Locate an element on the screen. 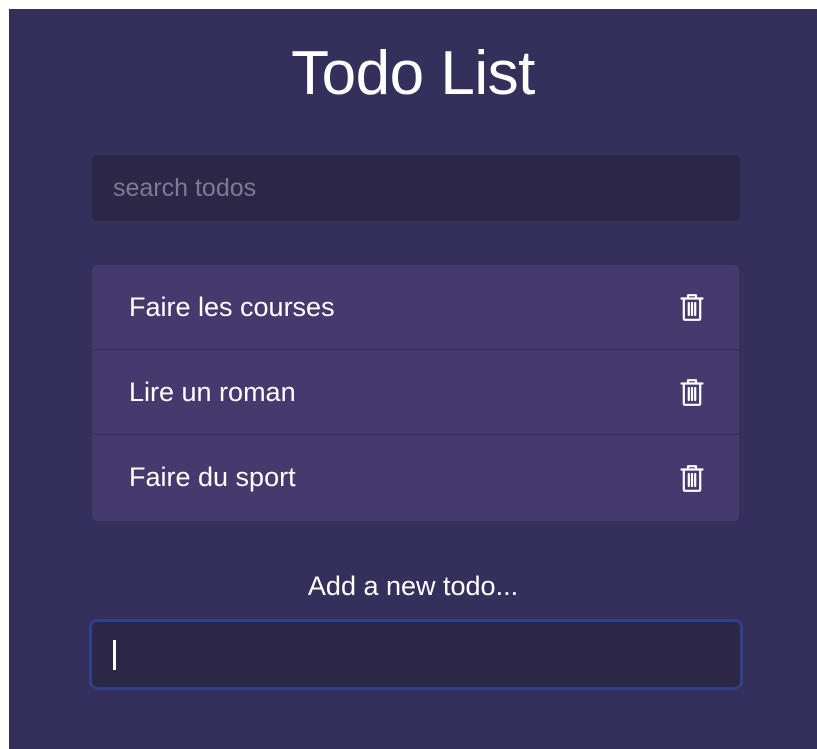  todo-text: Faire du sport is located at coordinates (212, 477).